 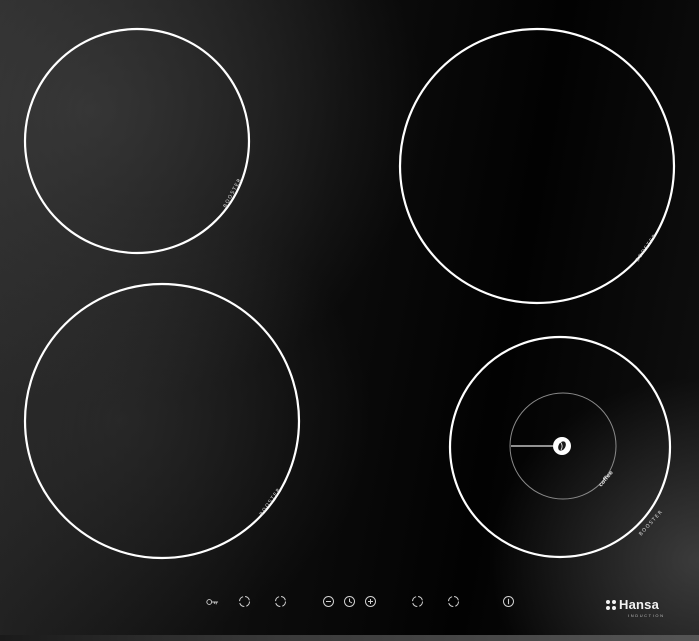 What do you see at coordinates (611, 604) in the screenshot?
I see `brand-dots-icon` at bounding box center [611, 604].